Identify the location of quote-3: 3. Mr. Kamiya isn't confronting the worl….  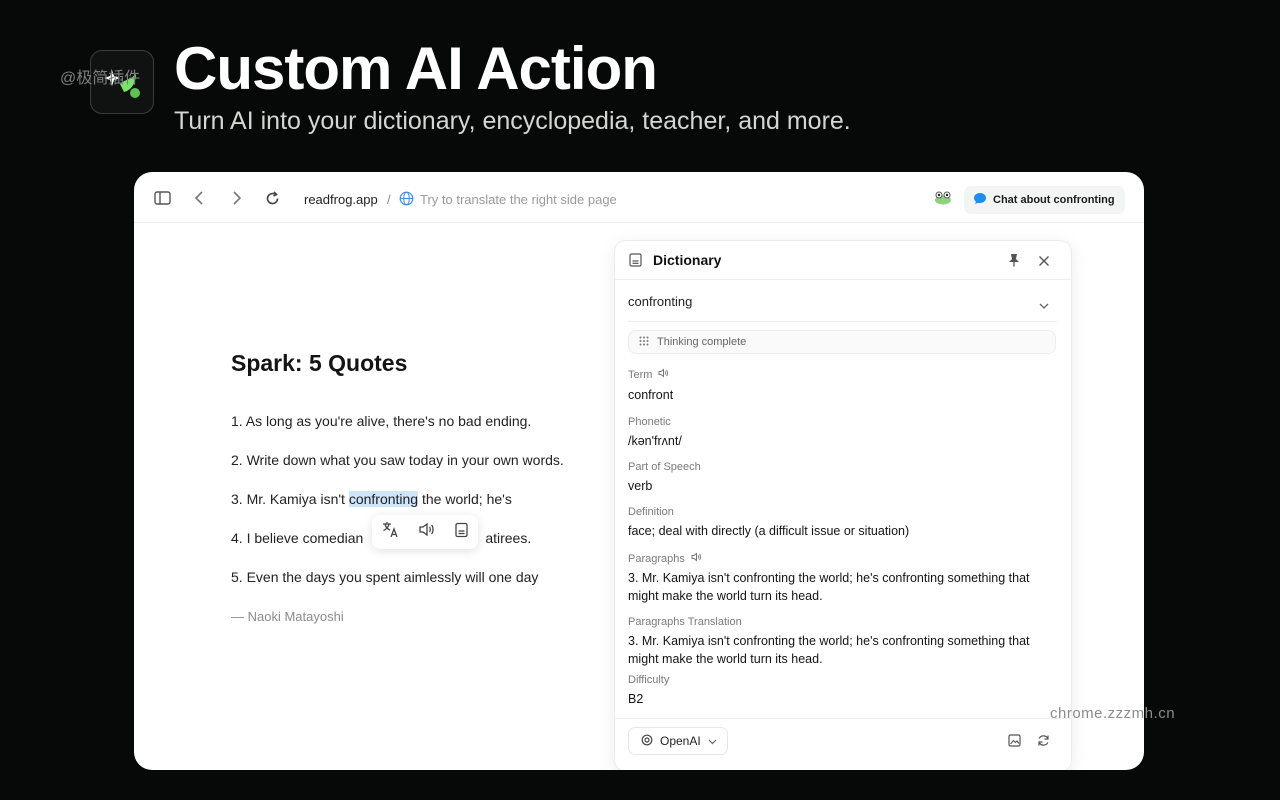
(371, 499).